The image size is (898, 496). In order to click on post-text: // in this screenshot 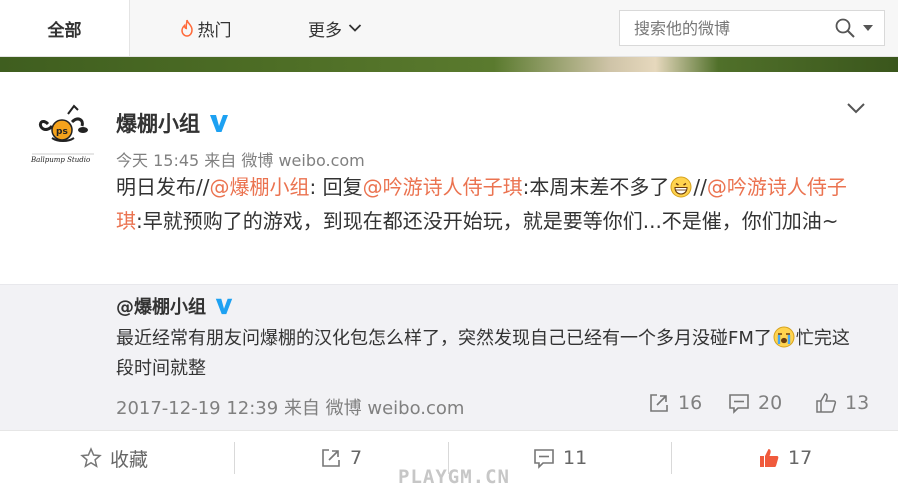, I will do `click(700, 187)`.